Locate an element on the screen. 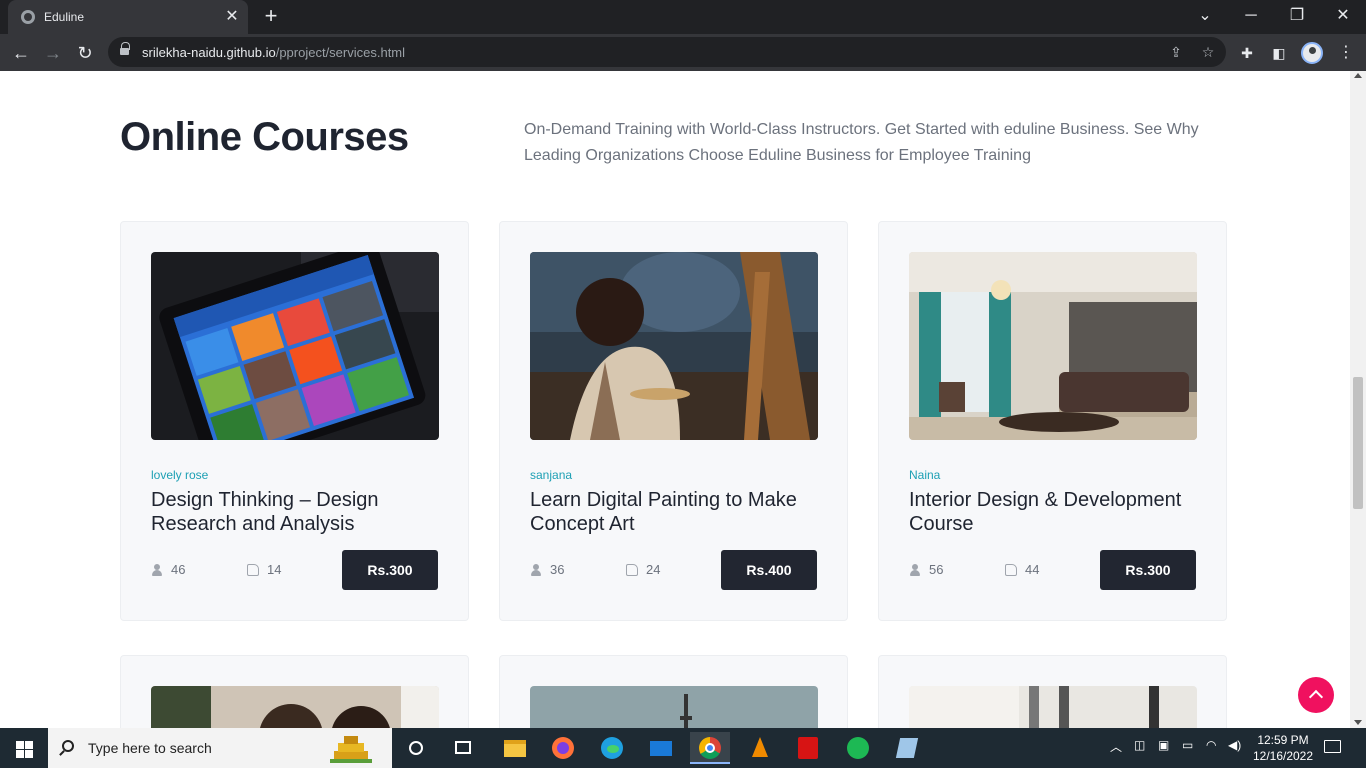  students-value: 36 is located at coordinates (557, 569).